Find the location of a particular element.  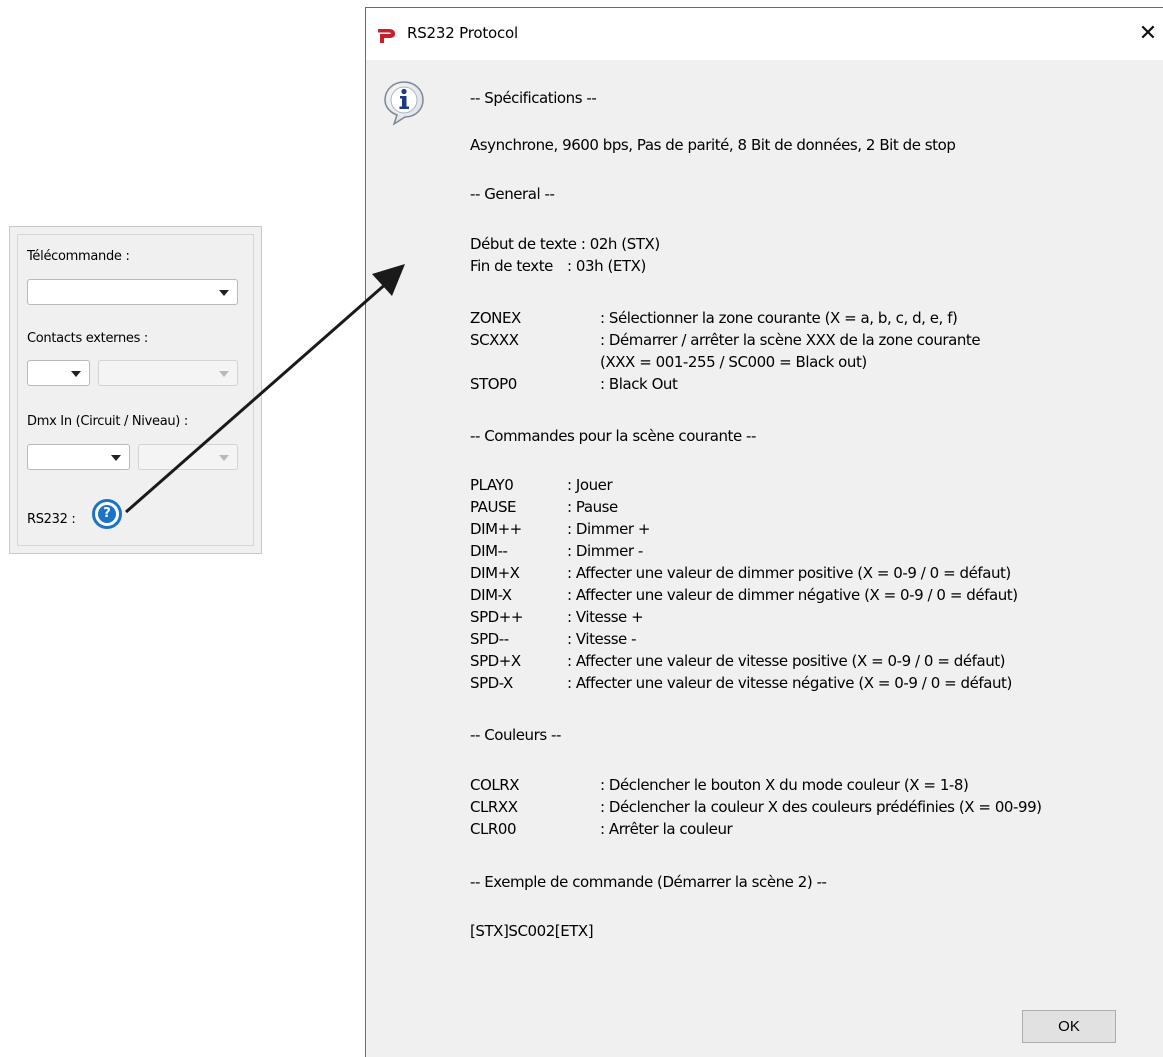

contacts-externes-label: Contacts externes : is located at coordinates (87, 338).